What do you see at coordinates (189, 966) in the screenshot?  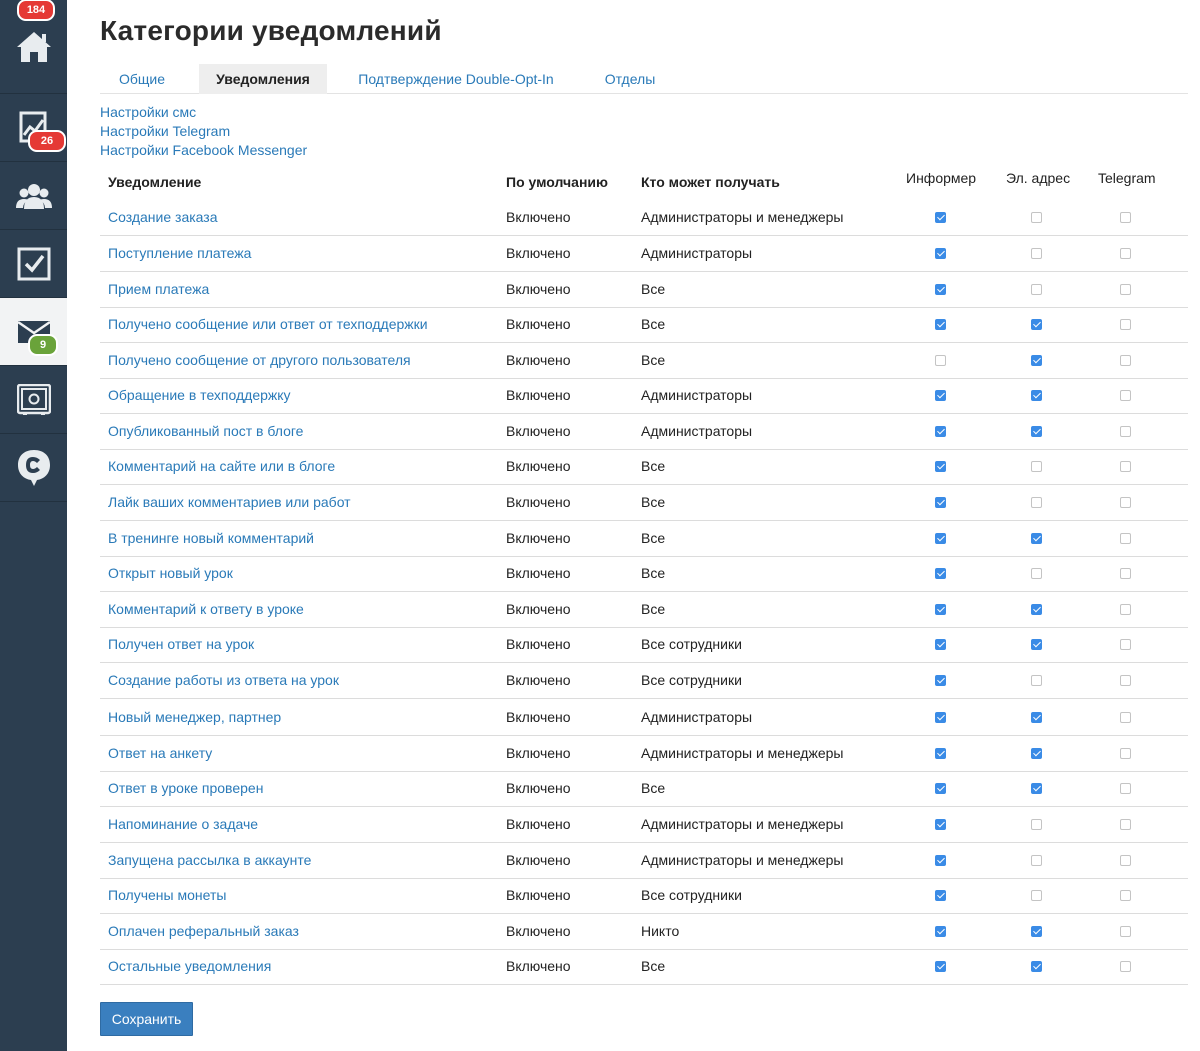 I see `notification-name-link: Остальные уведомления` at bounding box center [189, 966].